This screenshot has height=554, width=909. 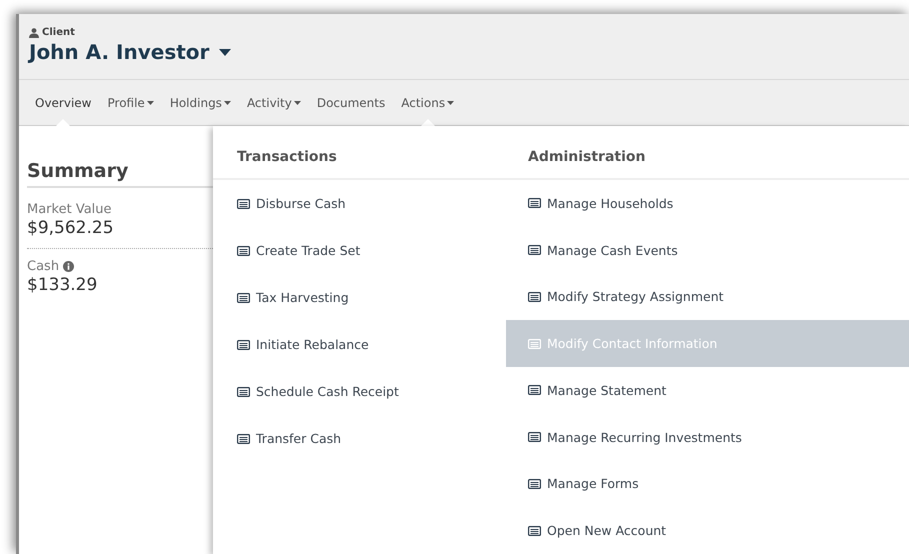 What do you see at coordinates (119, 52) in the screenshot?
I see `client-name: John A. Investor` at bounding box center [119, 52].